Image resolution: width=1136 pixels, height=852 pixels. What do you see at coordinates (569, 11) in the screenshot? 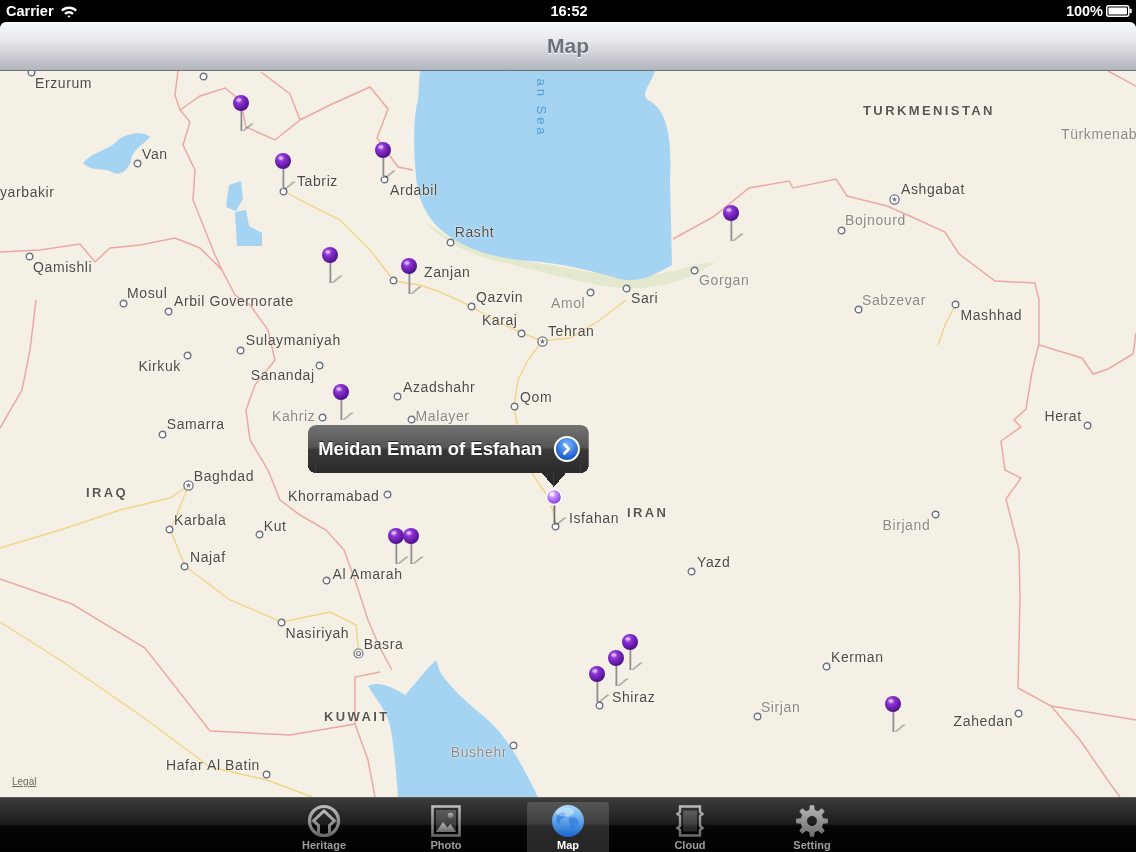
I see `clock-label: 16:52` at bounding box center [569, 11].